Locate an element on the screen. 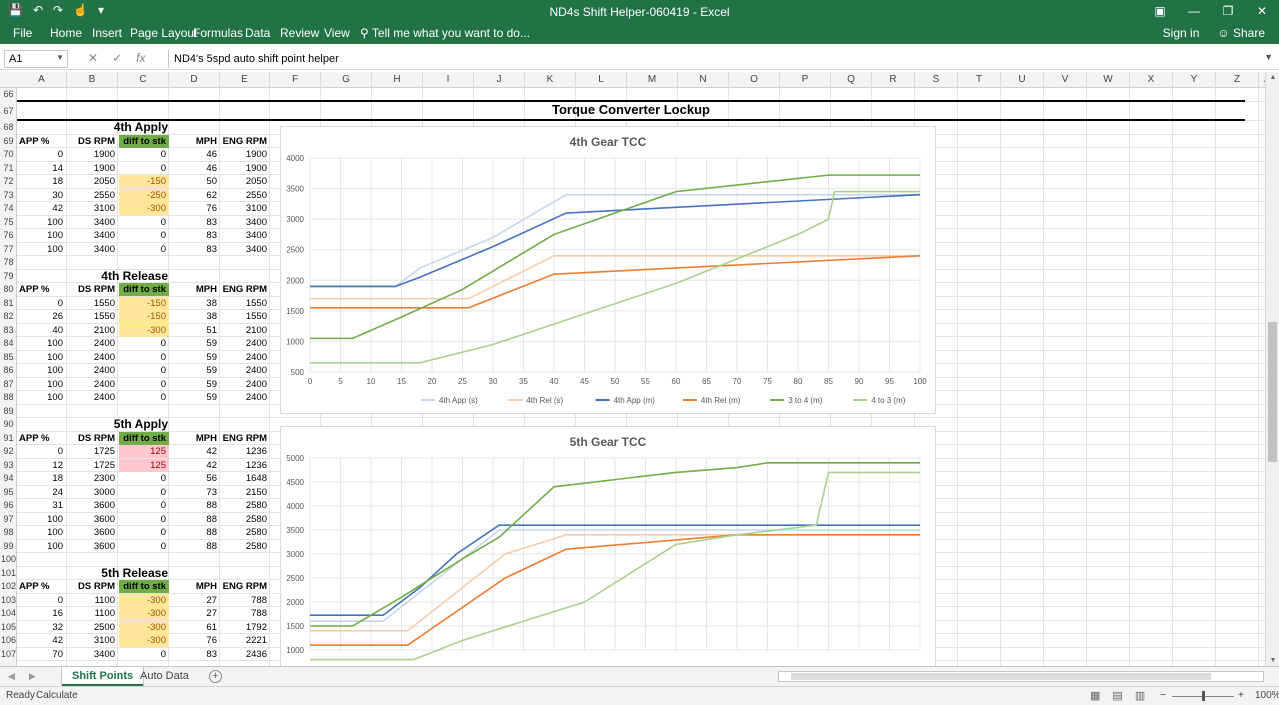  column-header: B is located at coordinates (92, 80).